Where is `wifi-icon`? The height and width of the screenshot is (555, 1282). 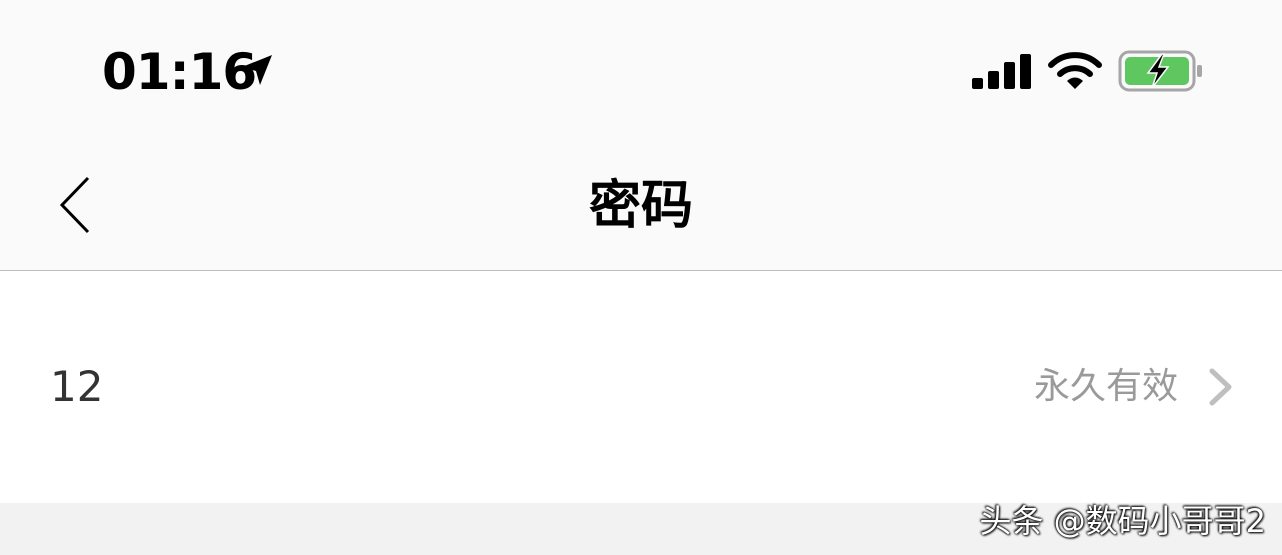
wifi-icon is located at coordinates (1075, 70).